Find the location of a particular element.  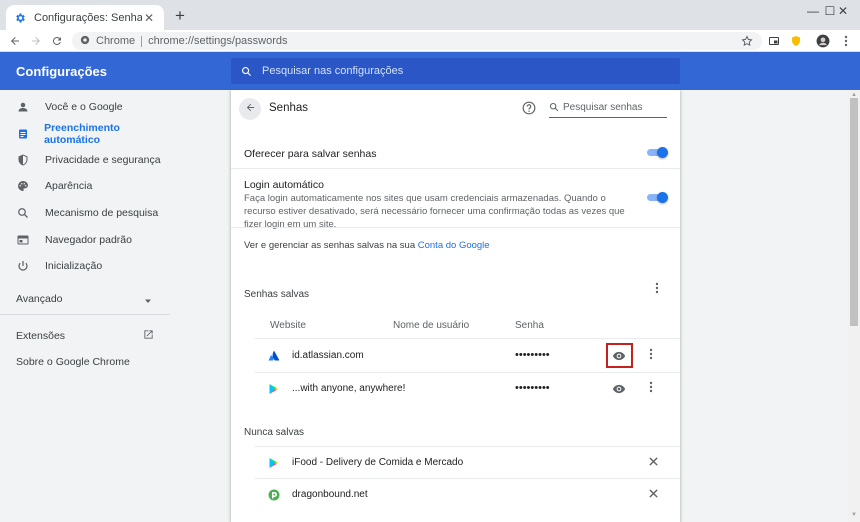

sidebar-item-startup: Inicialização is located at coordinates (85, 266).